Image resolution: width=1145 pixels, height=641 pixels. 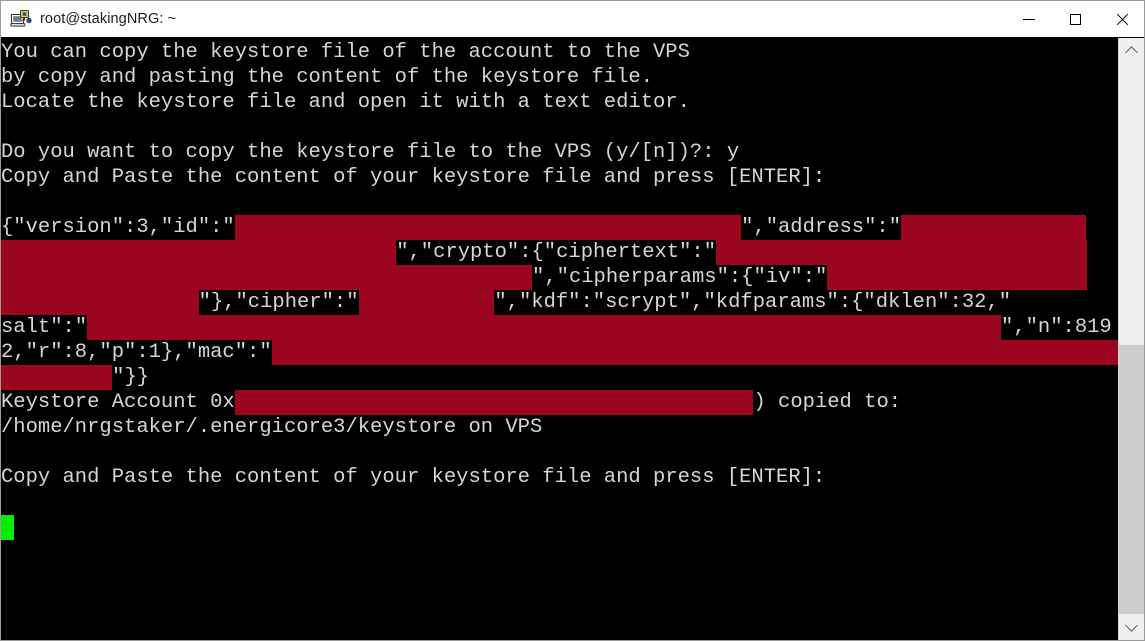 I want to click on terminal-cursor, so click(x=7, y=527).